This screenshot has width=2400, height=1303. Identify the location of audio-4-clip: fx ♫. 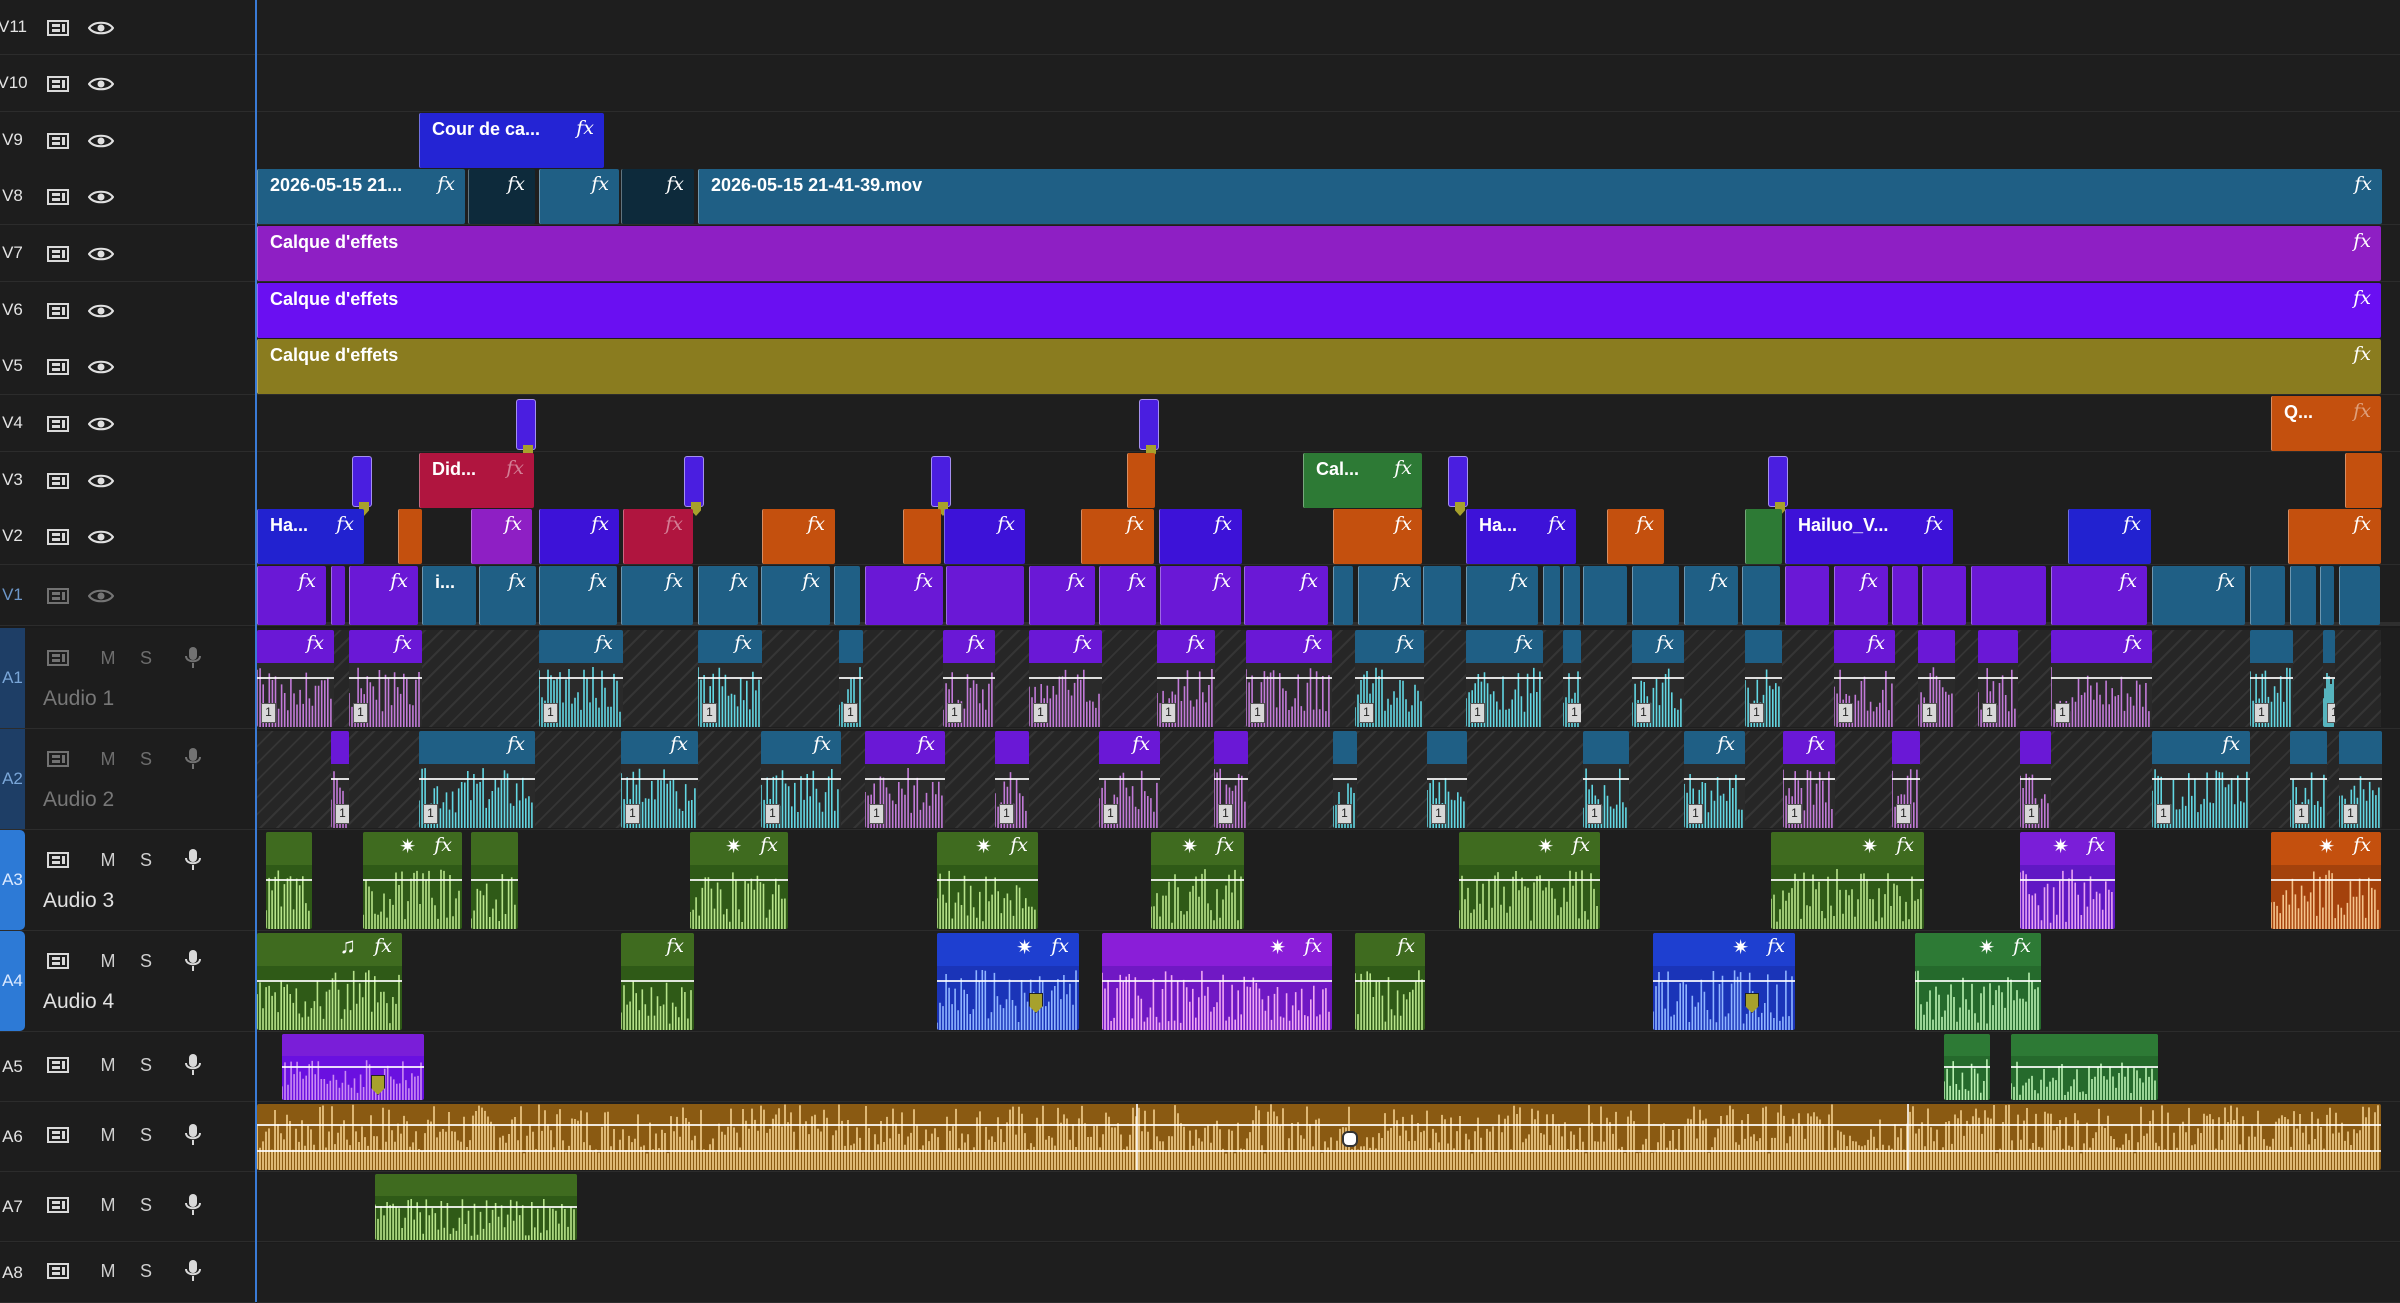
(329, 981).